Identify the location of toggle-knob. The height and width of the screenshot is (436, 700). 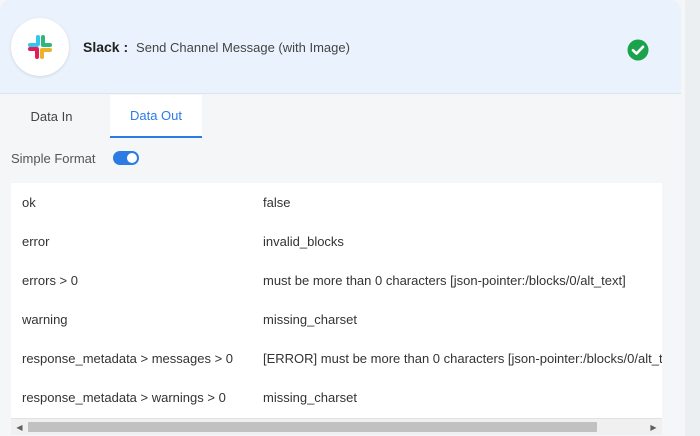
(131, 158).